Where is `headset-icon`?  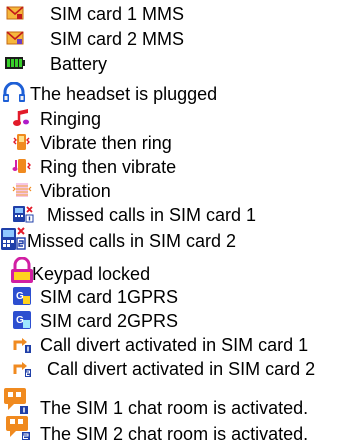
headset-icon is located at coordinates (14, 93).